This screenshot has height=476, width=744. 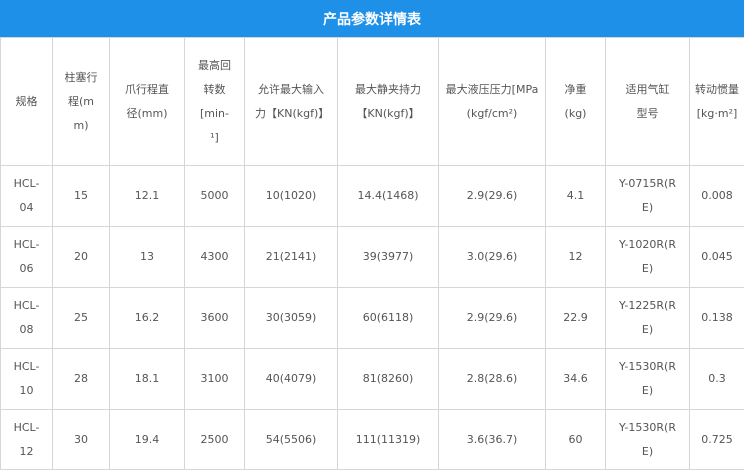 What do you see at coordinates (647, 101) in the screenshot?
I see `header-applicable-cylinder-model: 适用气缸型号` at bounding box center [647, 101].